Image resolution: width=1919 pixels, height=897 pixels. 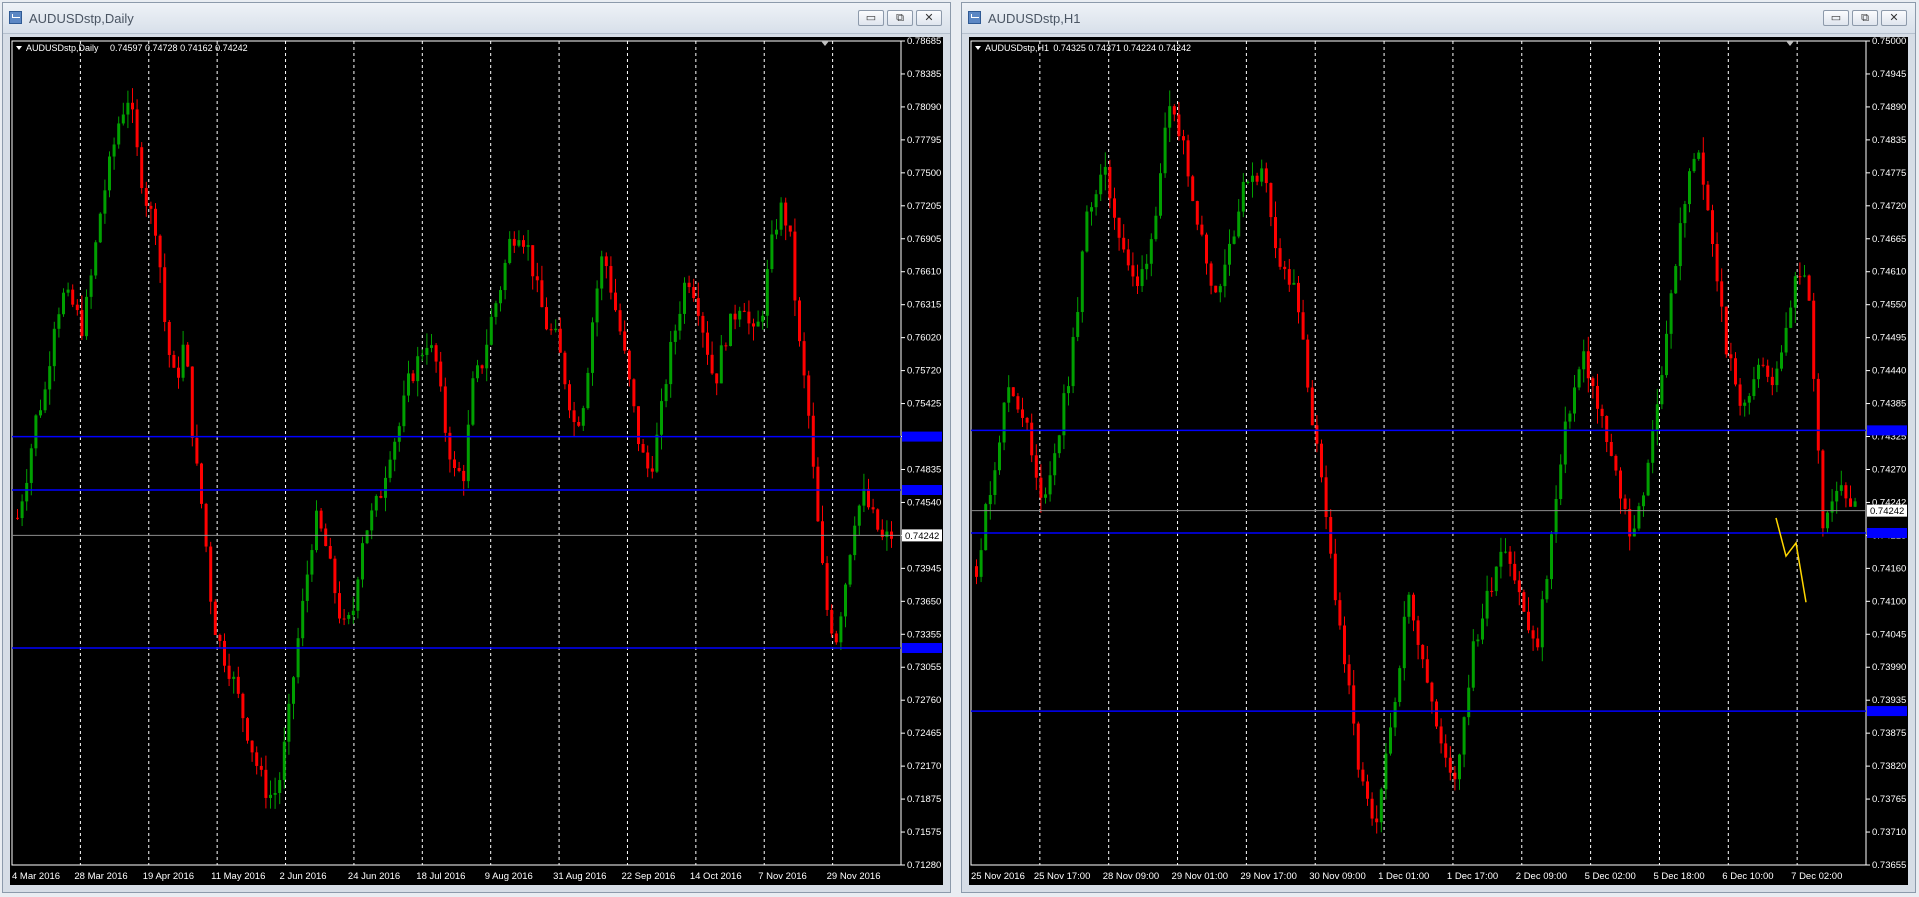 What do you see at coordinates (1017, 48) in the screenshot?
I see `chart-info-symbol: AUDUSDstp,H1` at bounding box center [1017, 48].